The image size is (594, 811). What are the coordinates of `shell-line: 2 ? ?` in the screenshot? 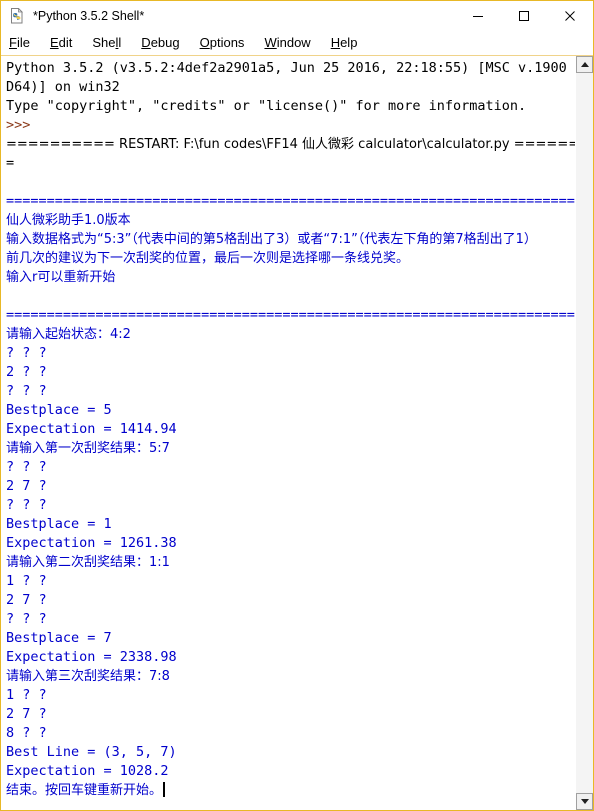 It's located at (290, 372).